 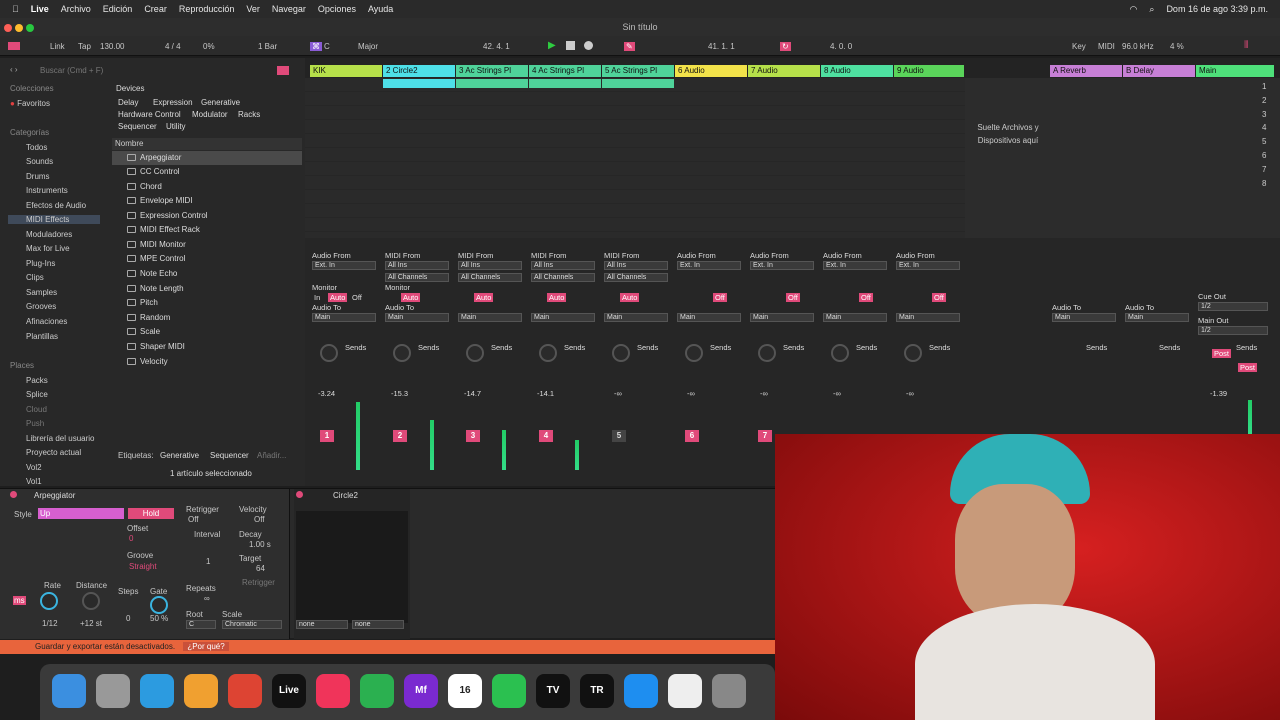 What do you see at coordinates (52, 438) in the screenshot?
I see `place-user-library: Librería del usuario` at bounding box center [52, 438].